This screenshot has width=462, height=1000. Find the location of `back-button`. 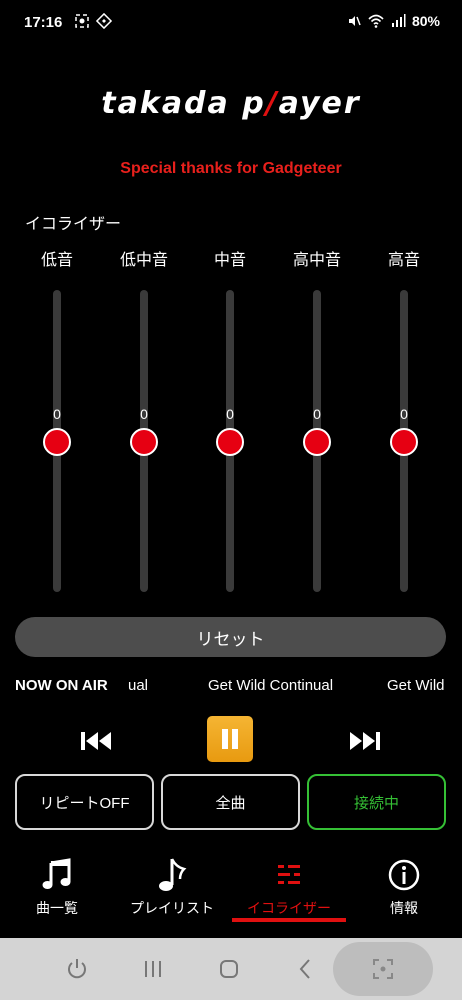

back-button is located at coordinates (305, 969).